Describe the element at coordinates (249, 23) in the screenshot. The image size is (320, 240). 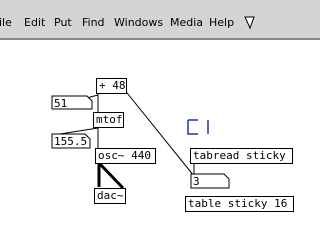
I see `pointer-cursor-icon` at that location.